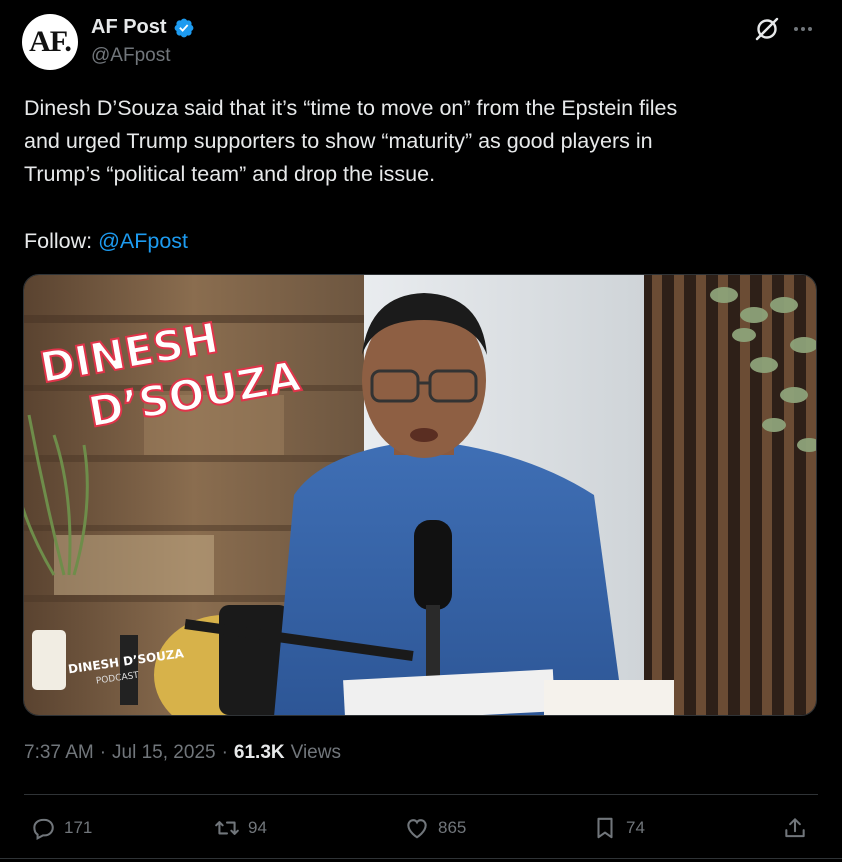 This screenshot has width=842, height=862. I want to click on avatar: AF., so click(50, 42).